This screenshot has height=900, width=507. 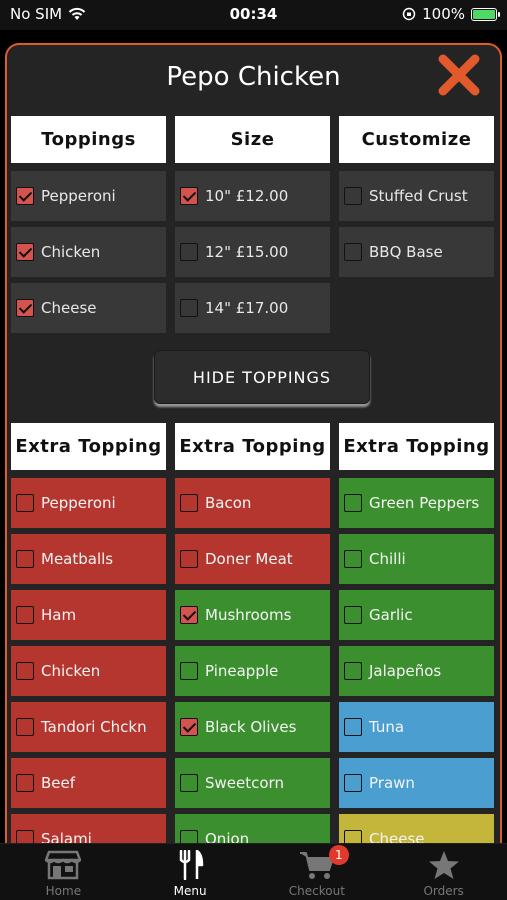 What do you see at coordinates (88, 615) in the screenshot?
I see `extra-topping-option: Ham` at bounding box center [88, 615].